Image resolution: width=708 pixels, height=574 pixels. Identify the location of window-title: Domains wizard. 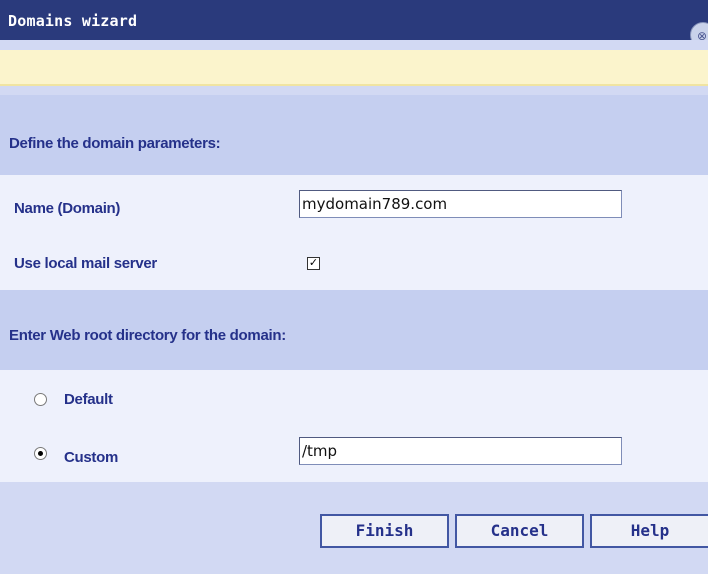
(73, 21).